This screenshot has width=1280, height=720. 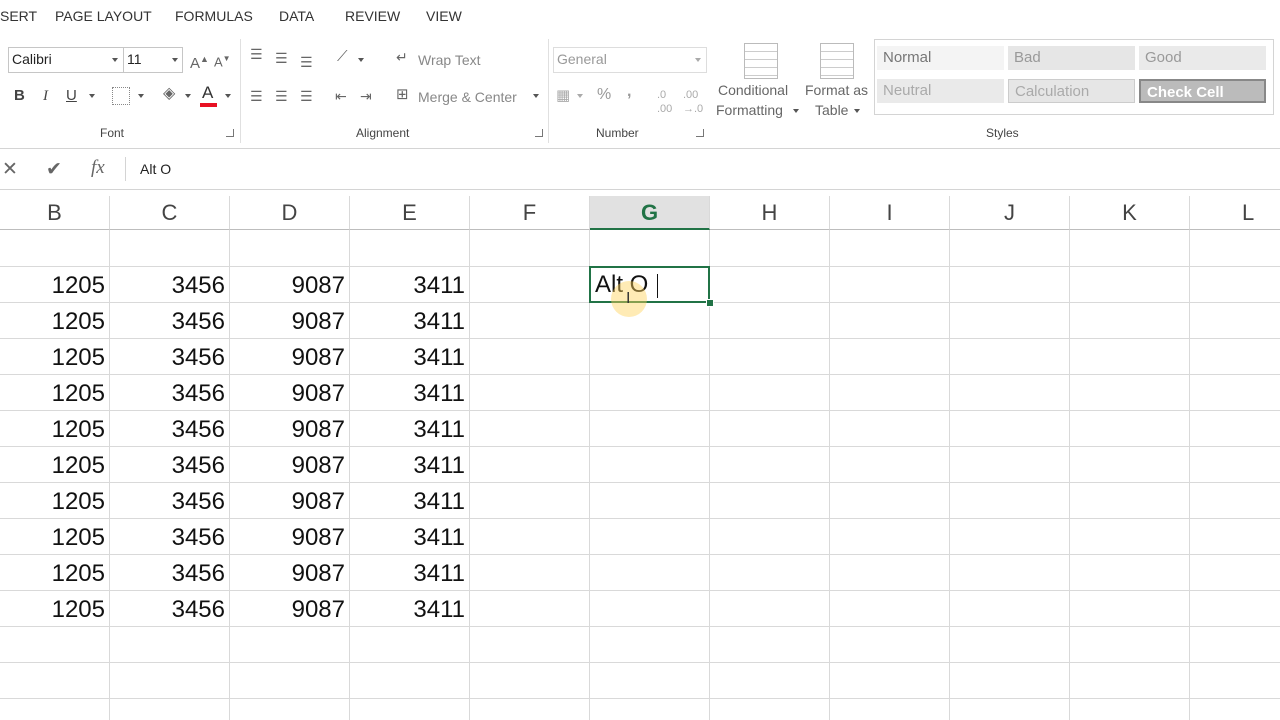 I want to click on orientation-icon: ⟋, so click(x=342, y=56).